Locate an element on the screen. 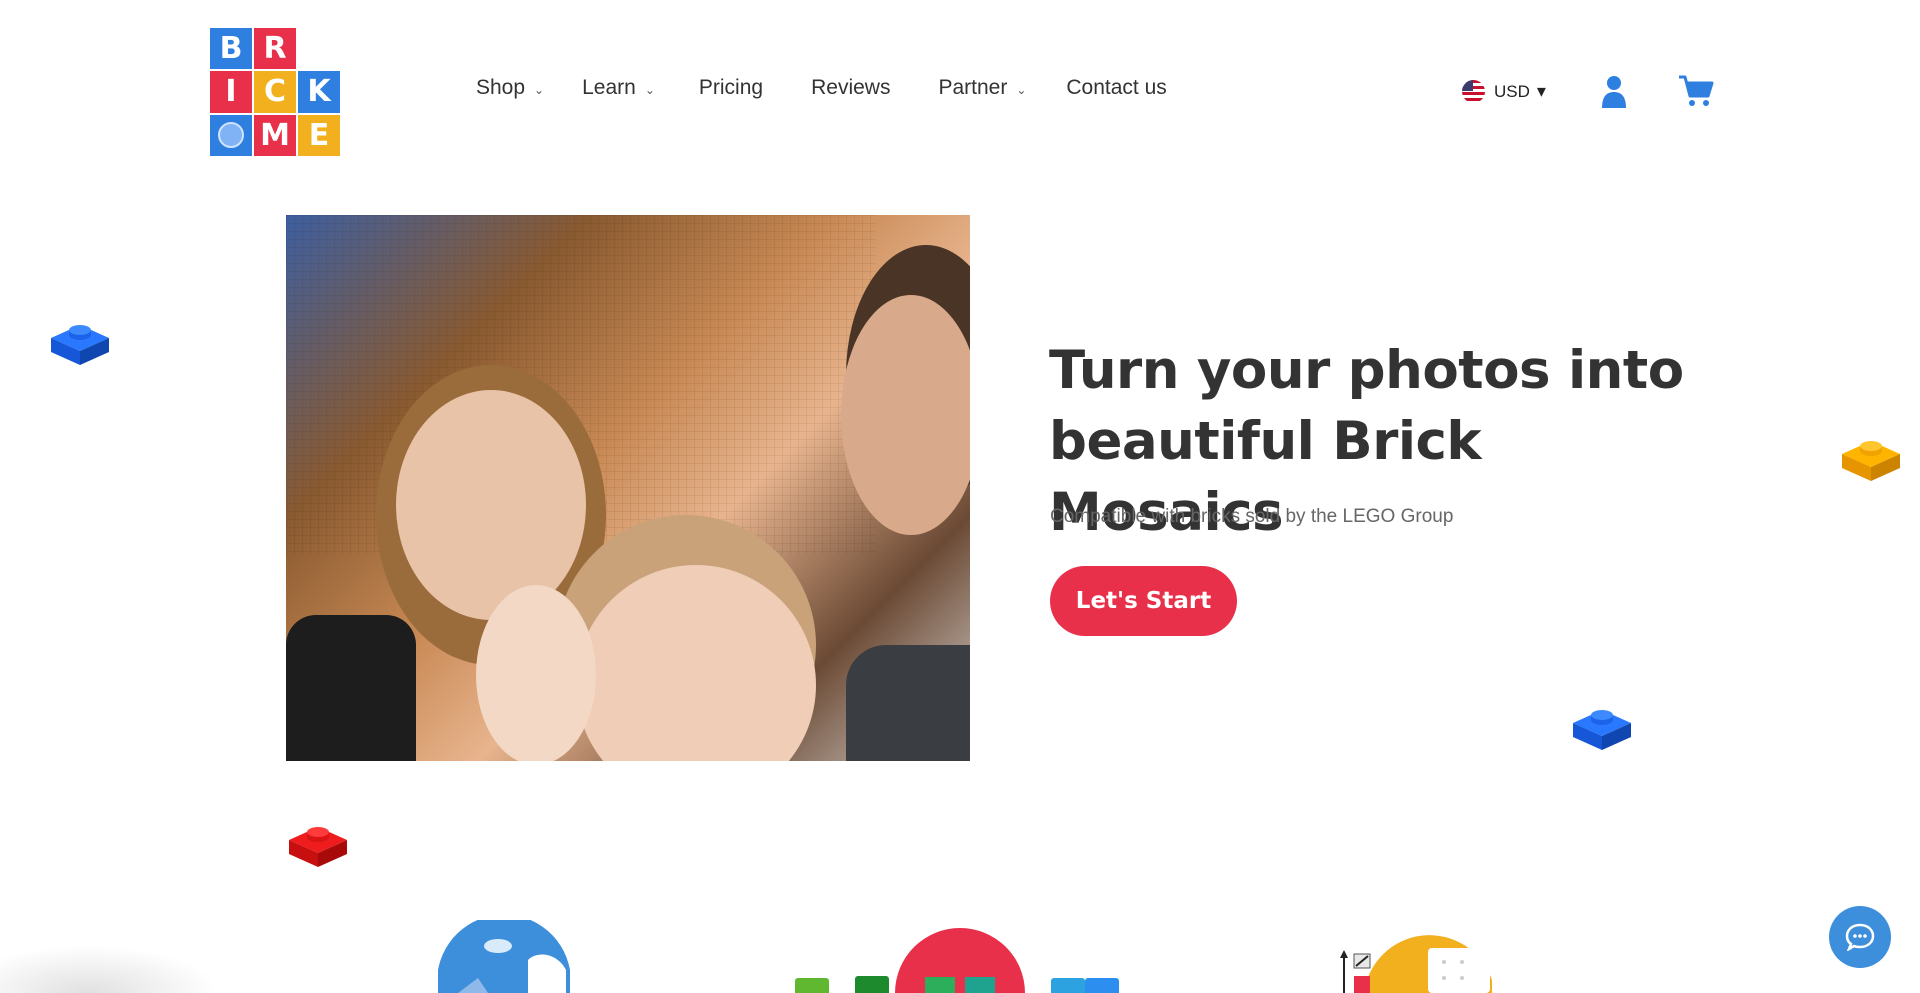 The height and width of the screenshot is (993, 1920). logo-tile: C is located at coordinates (275, 92).